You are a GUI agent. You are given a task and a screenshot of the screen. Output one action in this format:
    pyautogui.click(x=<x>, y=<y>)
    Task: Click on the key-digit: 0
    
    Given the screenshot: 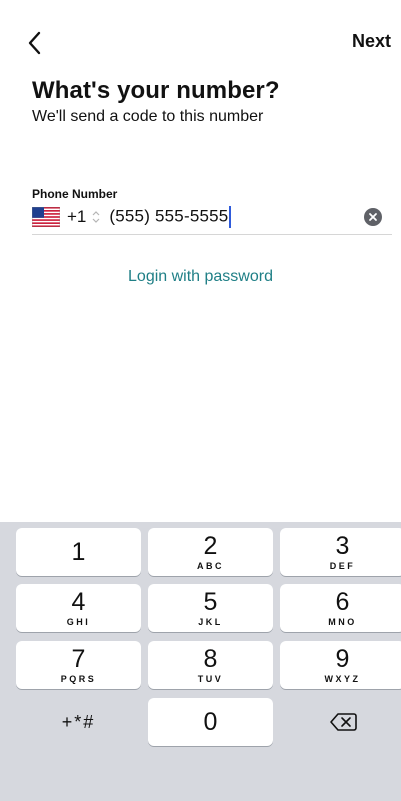 What is the action you would take?
    pyautogui.click(x=210, y=721)
    